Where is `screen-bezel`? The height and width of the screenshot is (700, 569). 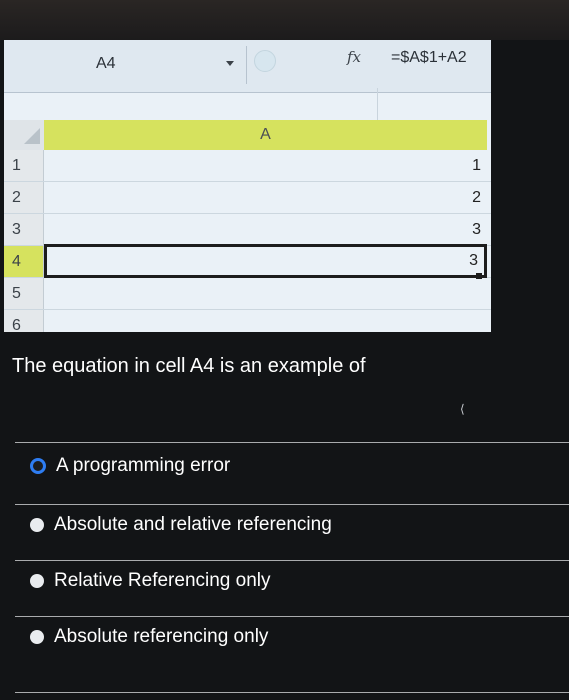
screen-bezel is located at coordinates (284, 20).